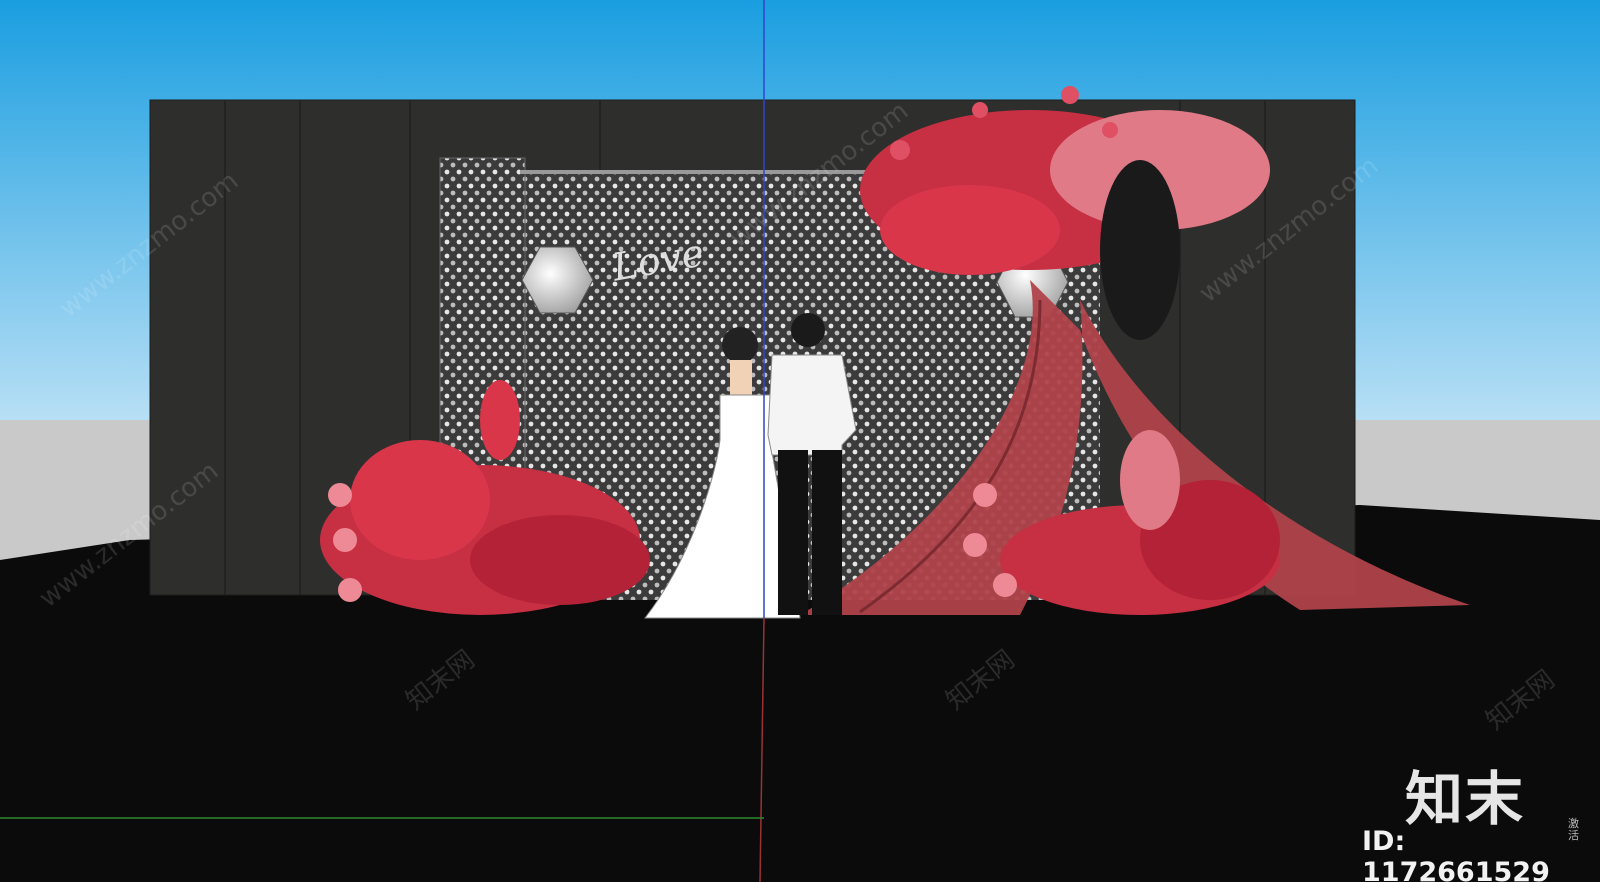 The height and width of the screenshot is (882, 1600). What do you see at coordinates (1573, 829) in the screenshot?
I see `activation-note: 激活` at bounding box center [1573, 829].